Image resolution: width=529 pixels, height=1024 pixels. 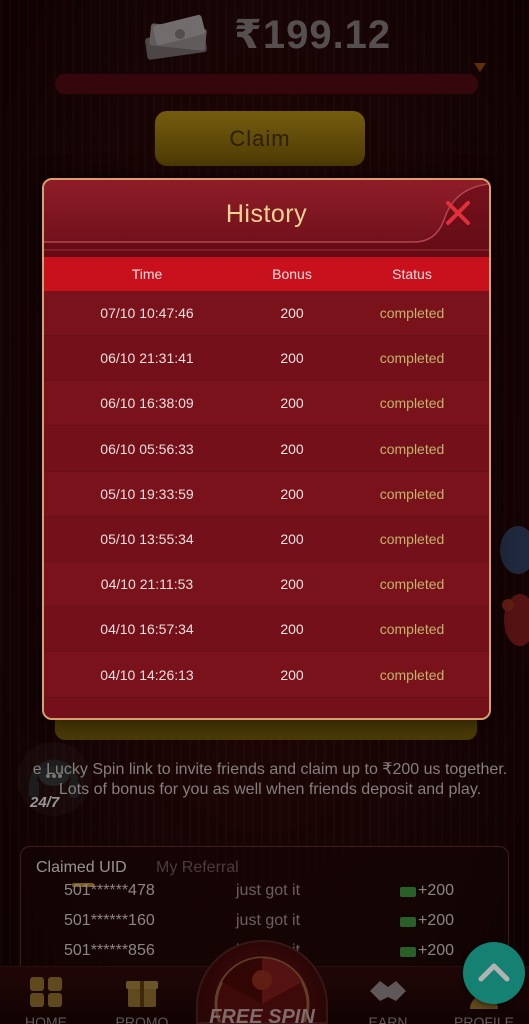 What do you see at coordinates (480, 67) in the screenshot?
I see `progress-marker-icon` at bounding box center [480, 67].